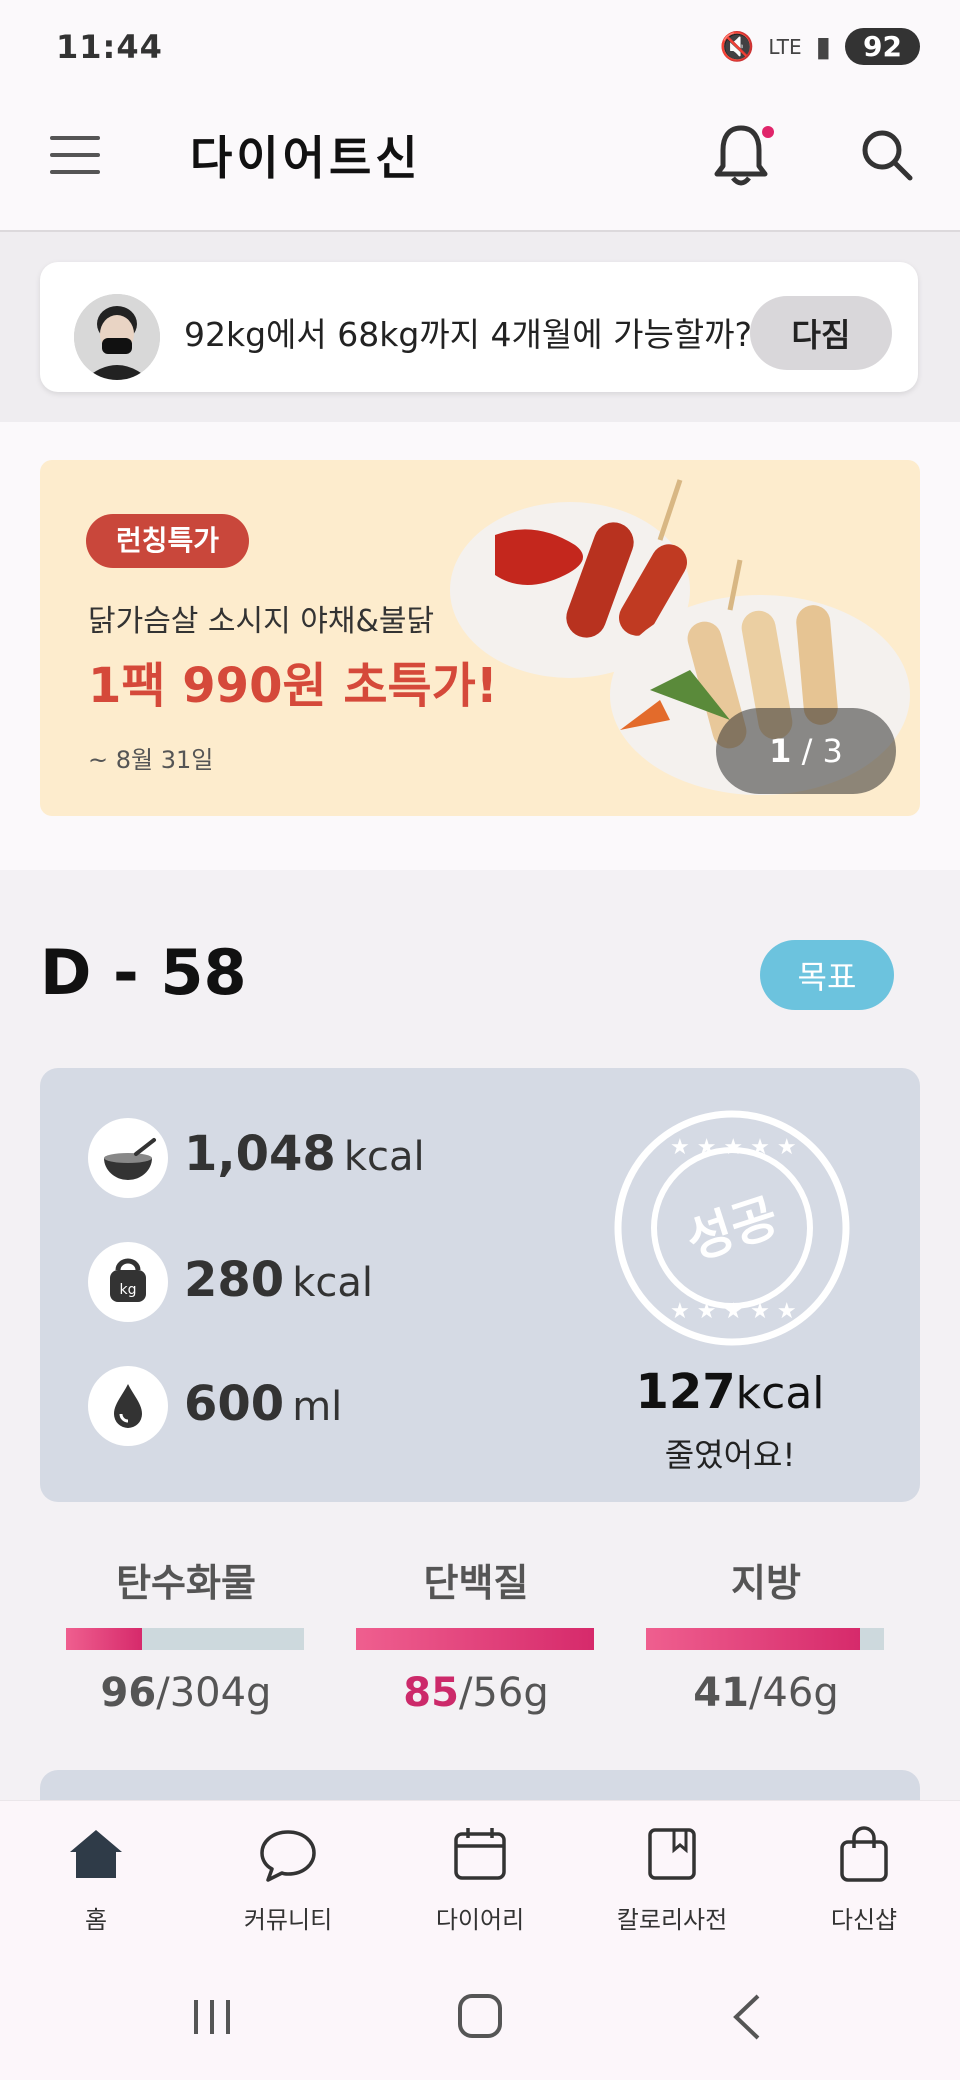 Image resolution: width=960 pixels, height=2080 pixels. I want to click on mute-icon: 🔇, so click(737, 46).